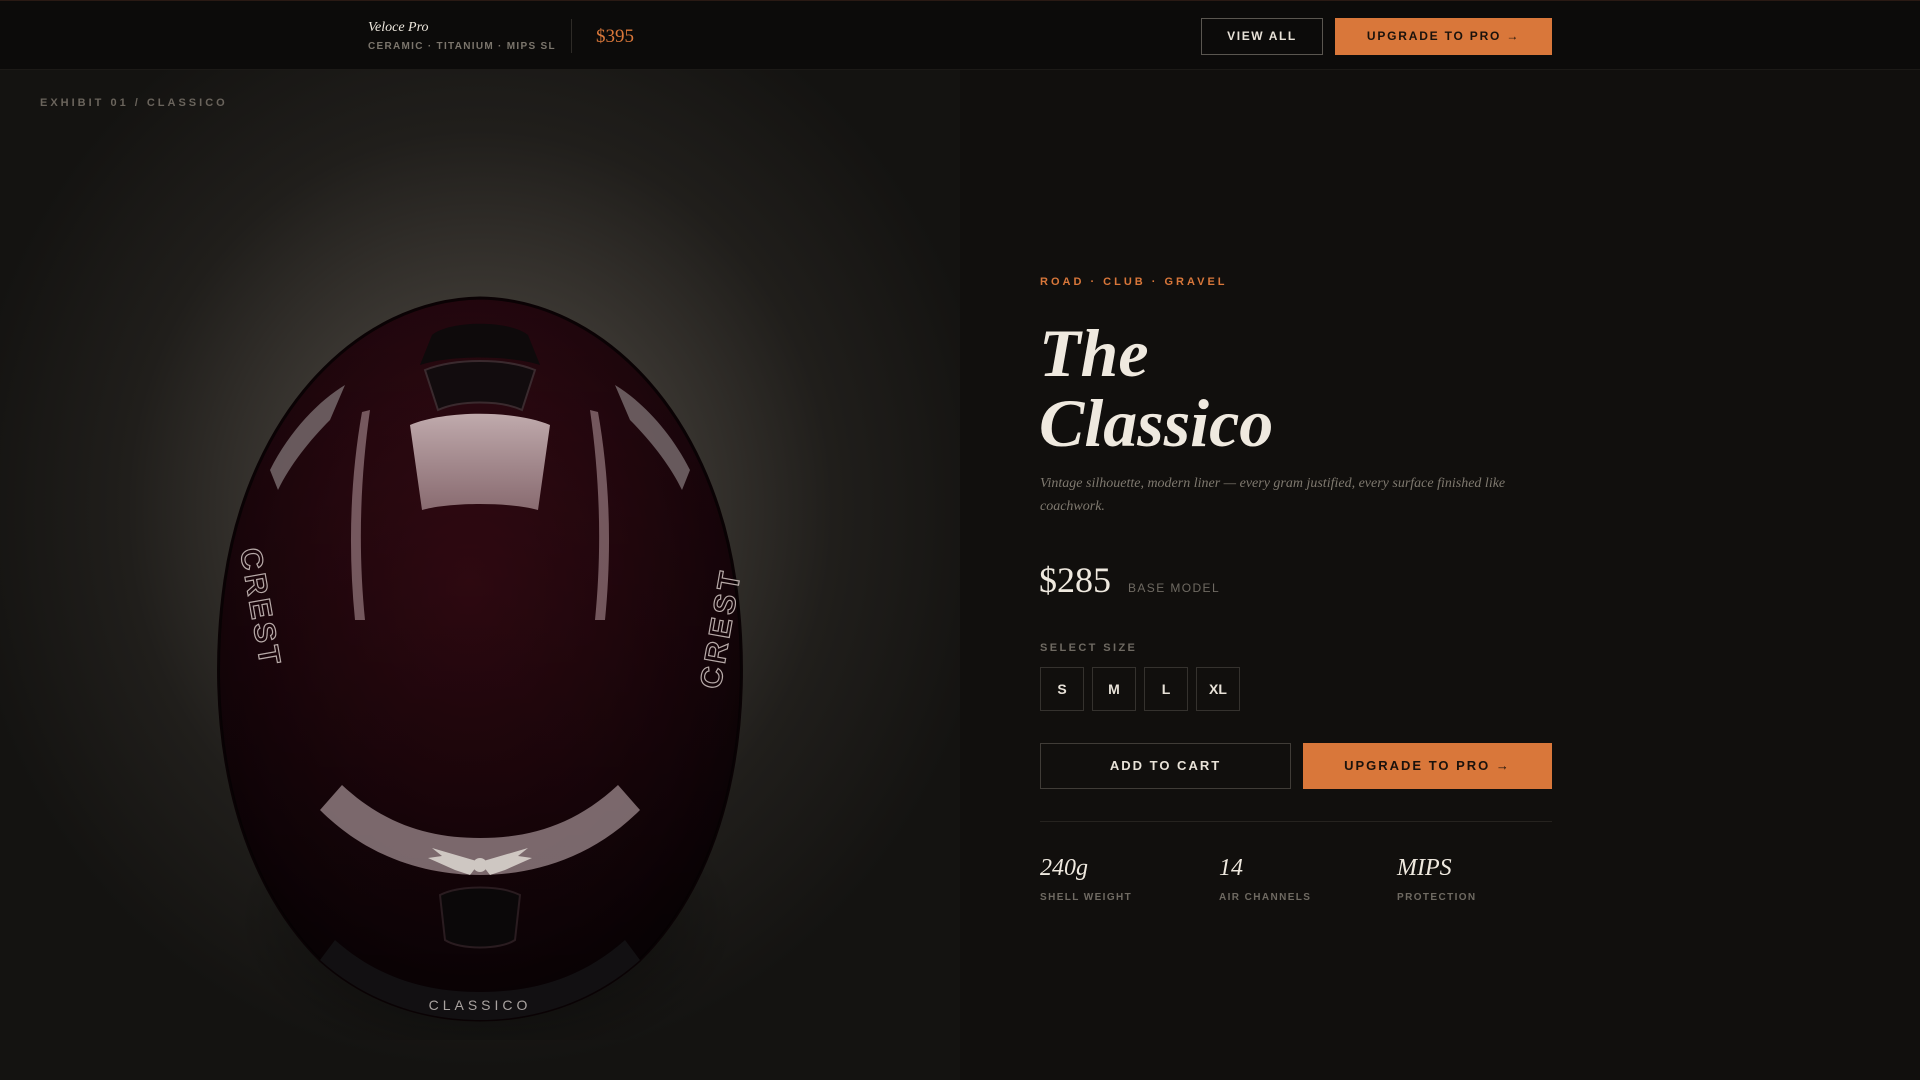 Image resolution: width=1920 pixels, height=1080 pixels. Describe the element at coordinates (1156, 423) in the screenshot. I see `title-line-2: Classico` at that location.